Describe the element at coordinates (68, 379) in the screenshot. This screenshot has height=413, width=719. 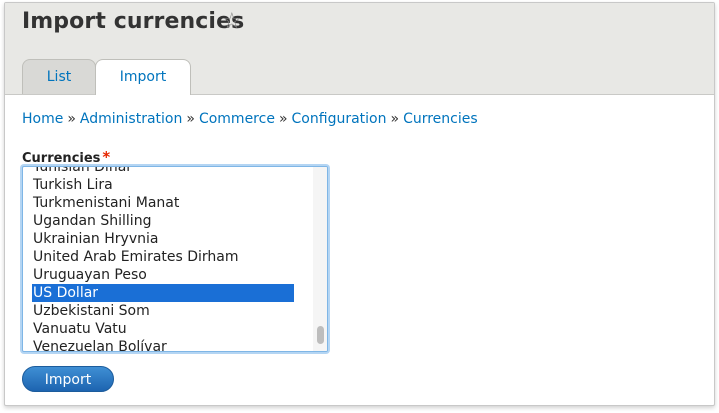
I see `import-button: Import` at that location.